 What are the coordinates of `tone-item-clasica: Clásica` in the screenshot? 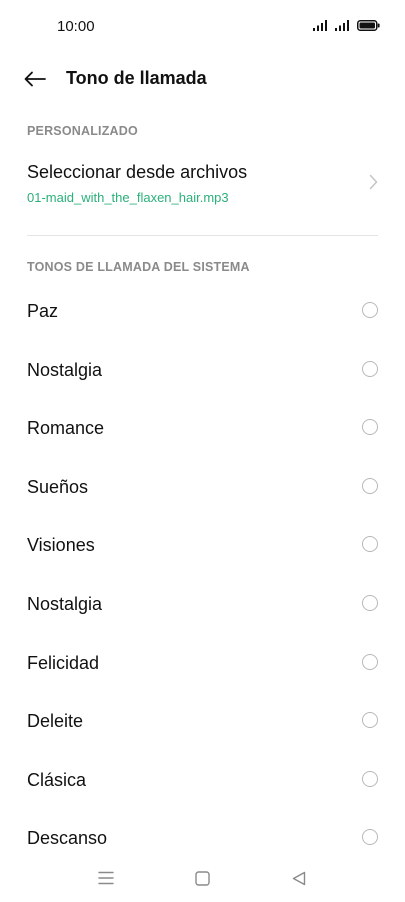 It's located at (202, 781).